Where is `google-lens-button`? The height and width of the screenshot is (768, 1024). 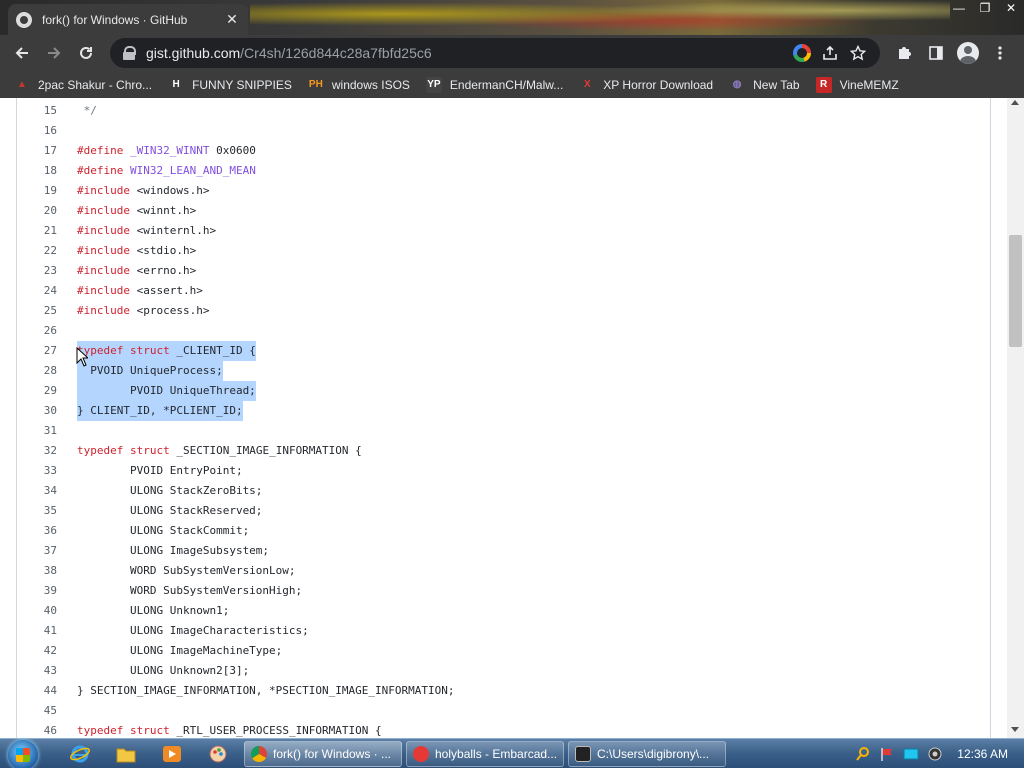
google-lens-button is located at coordinates (802, 53).